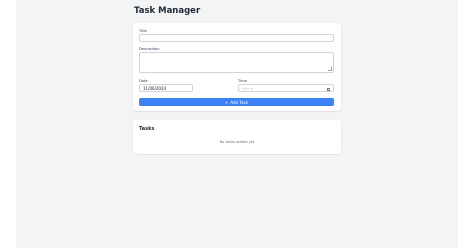 This screenshot has height=248, width=474. What do you see at coordinates (143, 31) in the screenshot?
I see `title-label: Title` at bounding box center [143, 31].